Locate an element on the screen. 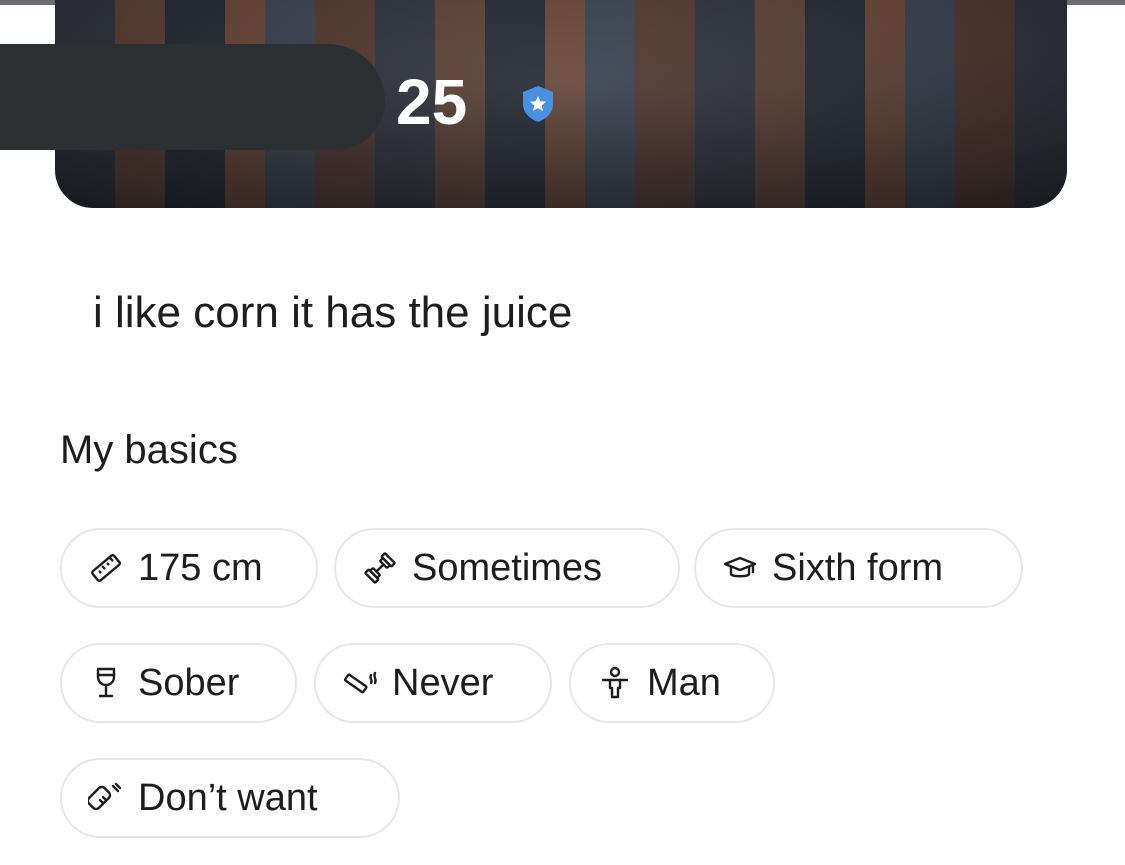 Image resolution: width=1125 pixels, height=865 pixels. basic-chip-gender: Man is located at coordinates (672, 683).